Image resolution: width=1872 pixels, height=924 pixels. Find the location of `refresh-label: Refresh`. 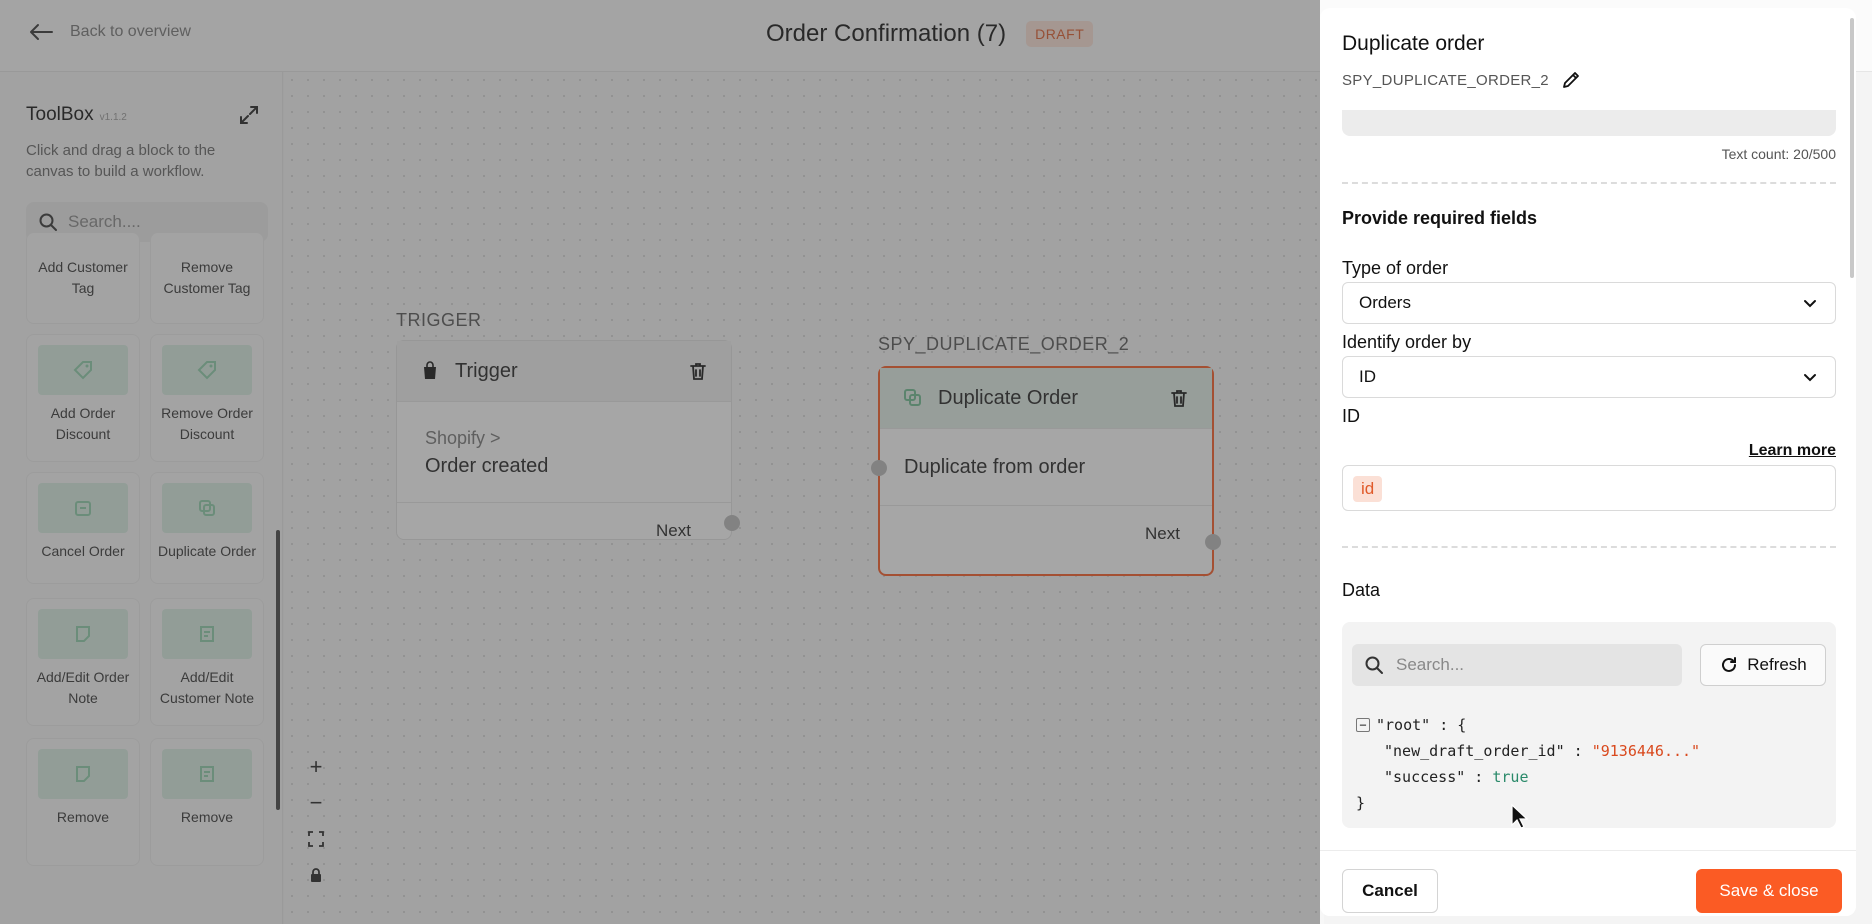

refresh-label: Refresh is located at coordinates (1777, 664).